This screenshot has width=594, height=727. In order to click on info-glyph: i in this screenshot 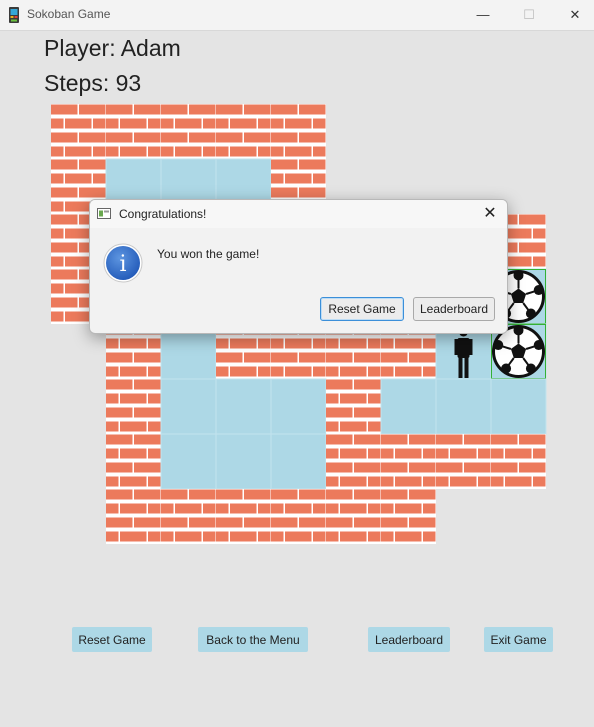, I will do `click(122, 264)`.